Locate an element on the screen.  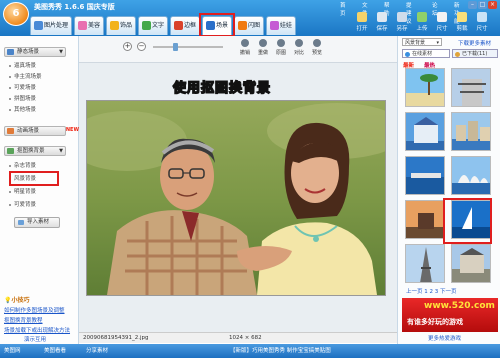
sidebar-item: 非主流场景 is located at coordinates (25, 77).